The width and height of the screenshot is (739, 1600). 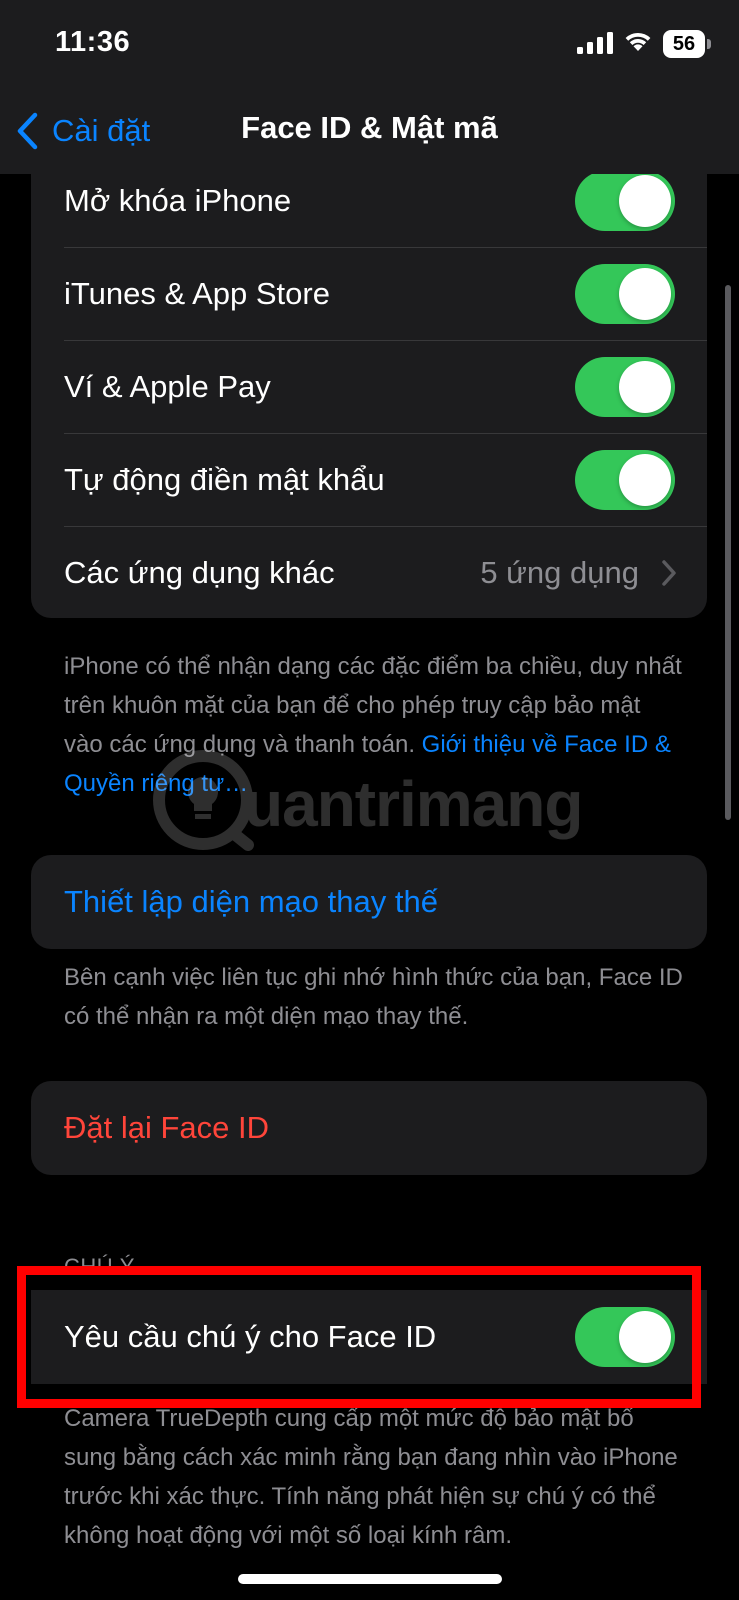 I want to click on password-autofill-label: Tự động điền mật khẩu, so click(x=224, y=479).